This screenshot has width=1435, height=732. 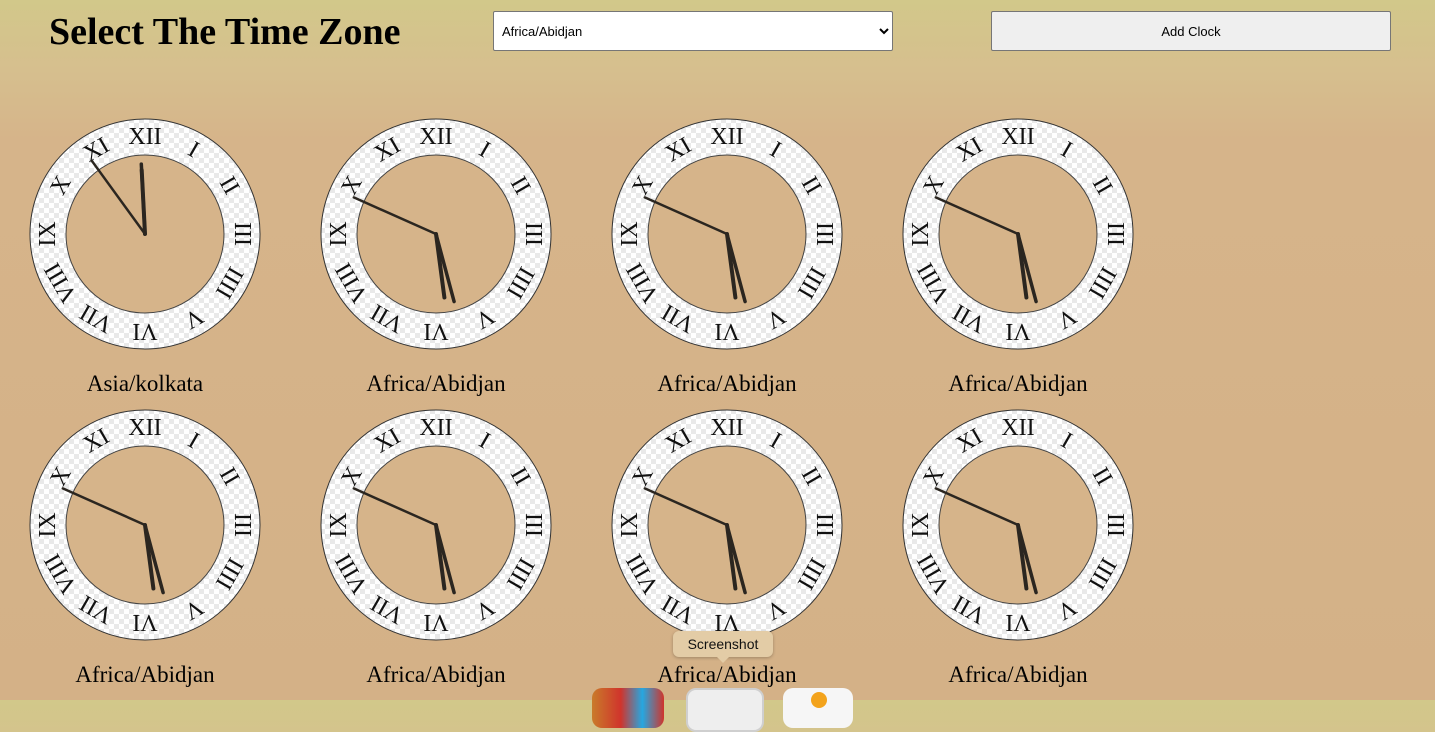 What do you see at coordinates (225, 32) in the screenshot?
I see `page-title: Select The Time Zone` at bounding box center [225, 32].